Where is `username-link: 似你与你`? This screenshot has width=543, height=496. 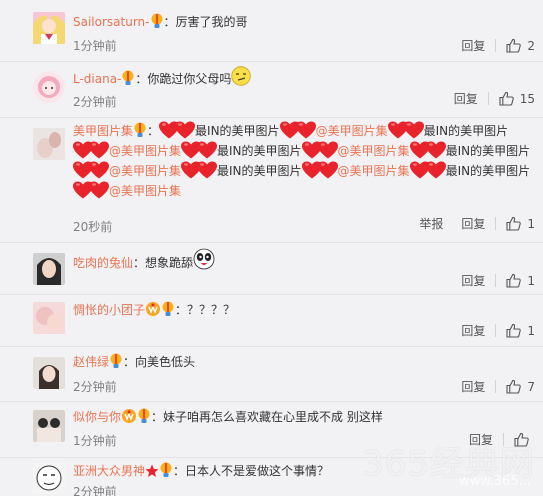 username-link: 似你与你 is located at coordinates (97, 417).